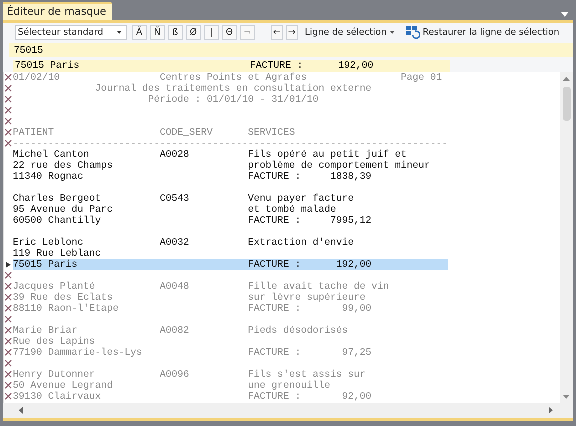 This screenshot has width=576, height=426. I want to click on report-line: Rue des Lapins, so click(54, 341).